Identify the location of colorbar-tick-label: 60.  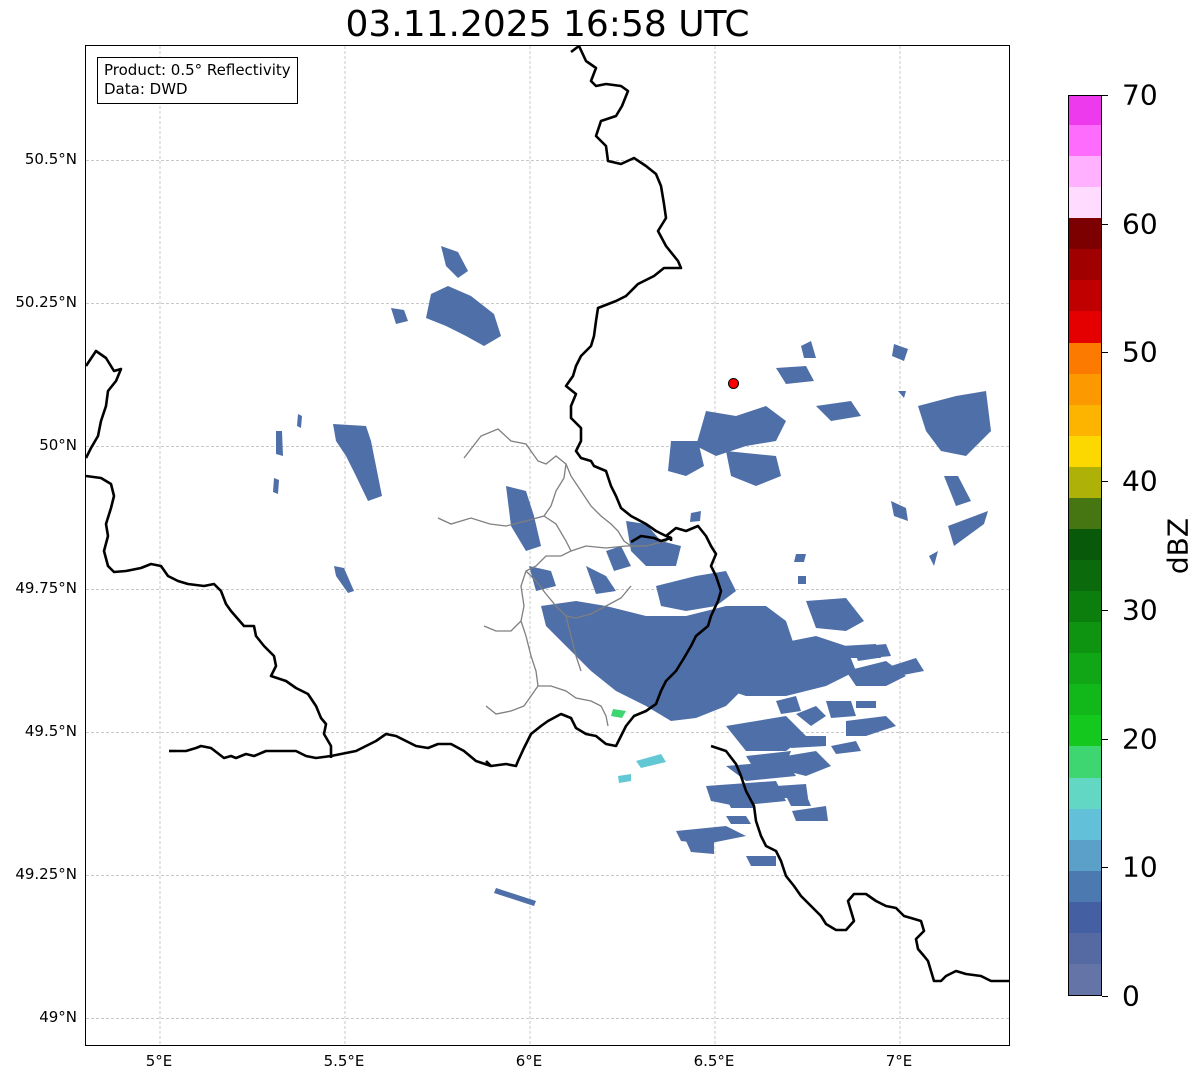
(1140, 224).